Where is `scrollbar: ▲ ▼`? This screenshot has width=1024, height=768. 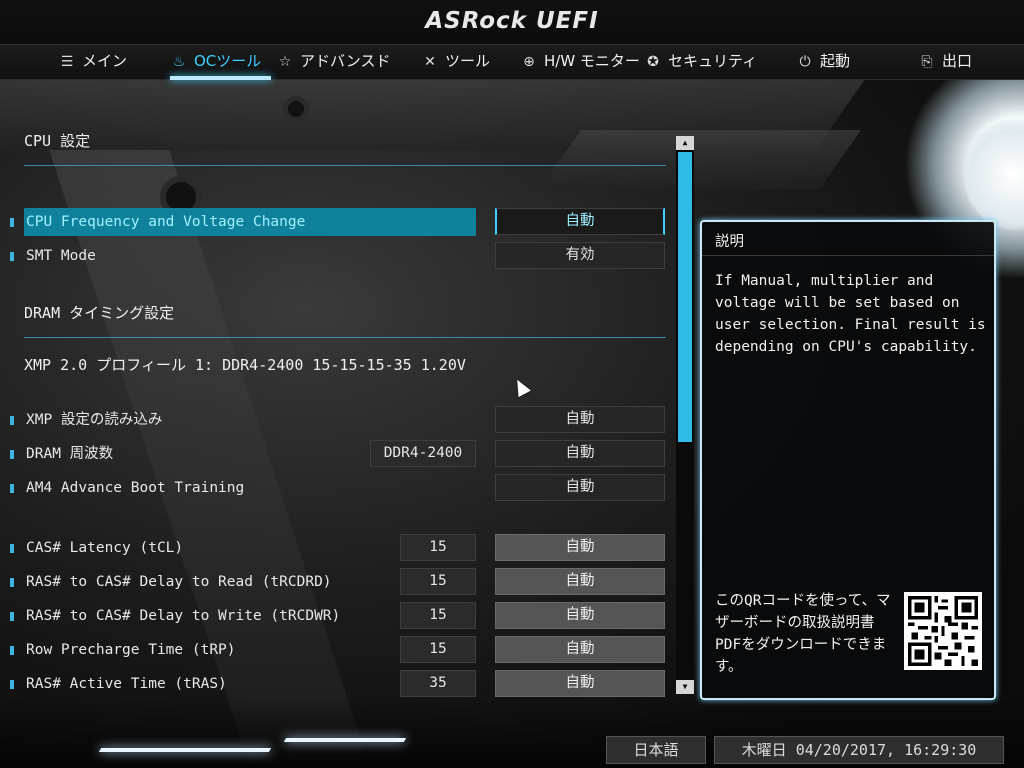
scrollbar: ▲ ▼ is located at coordinates (685, 415).